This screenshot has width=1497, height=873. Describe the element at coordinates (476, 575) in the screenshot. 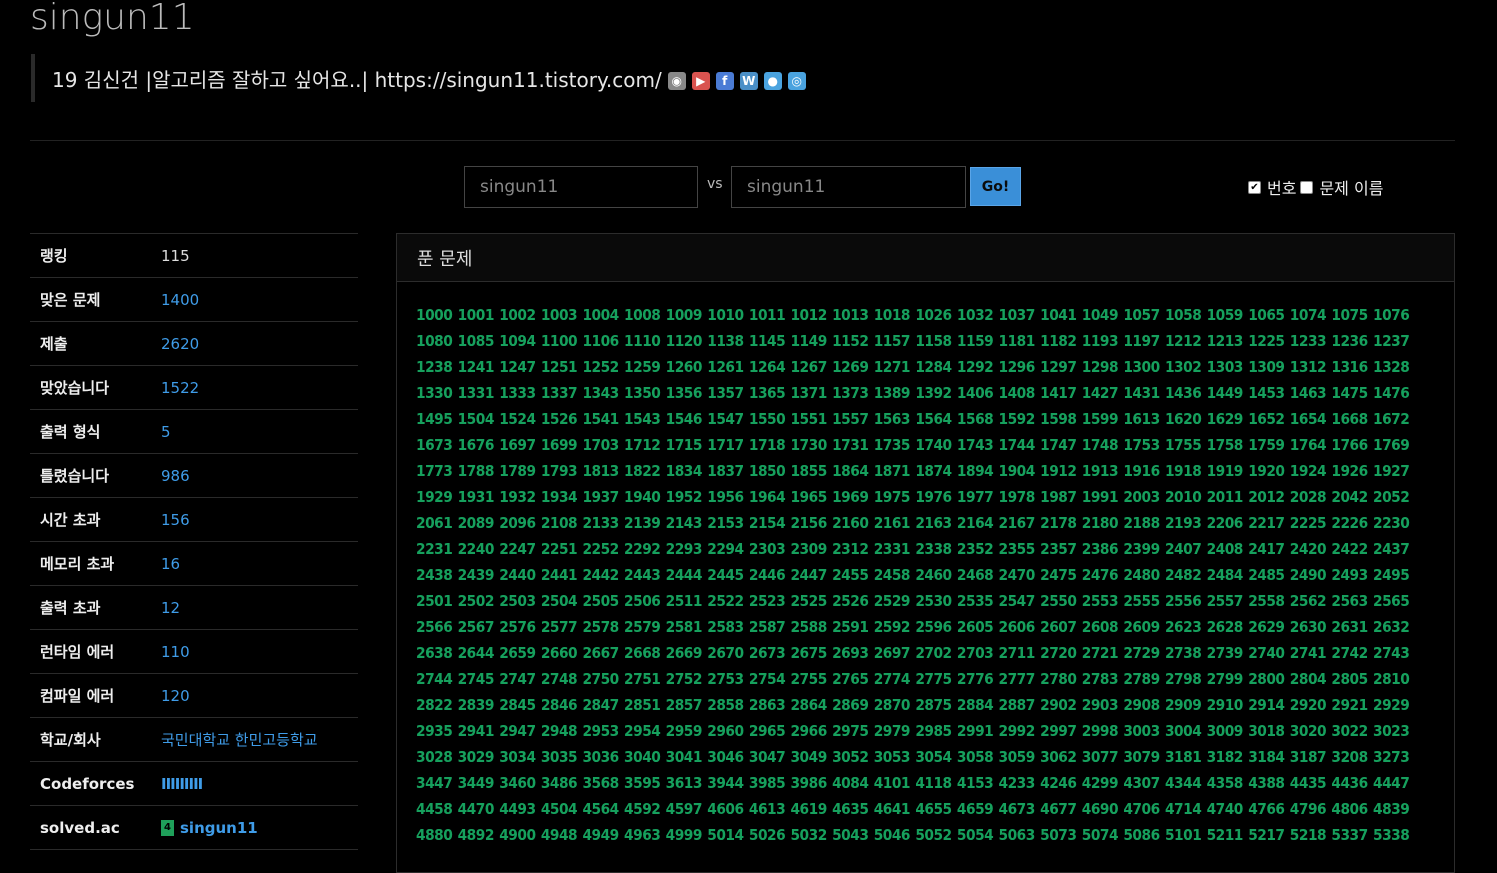

I see `problem-link: 2439` at that location.